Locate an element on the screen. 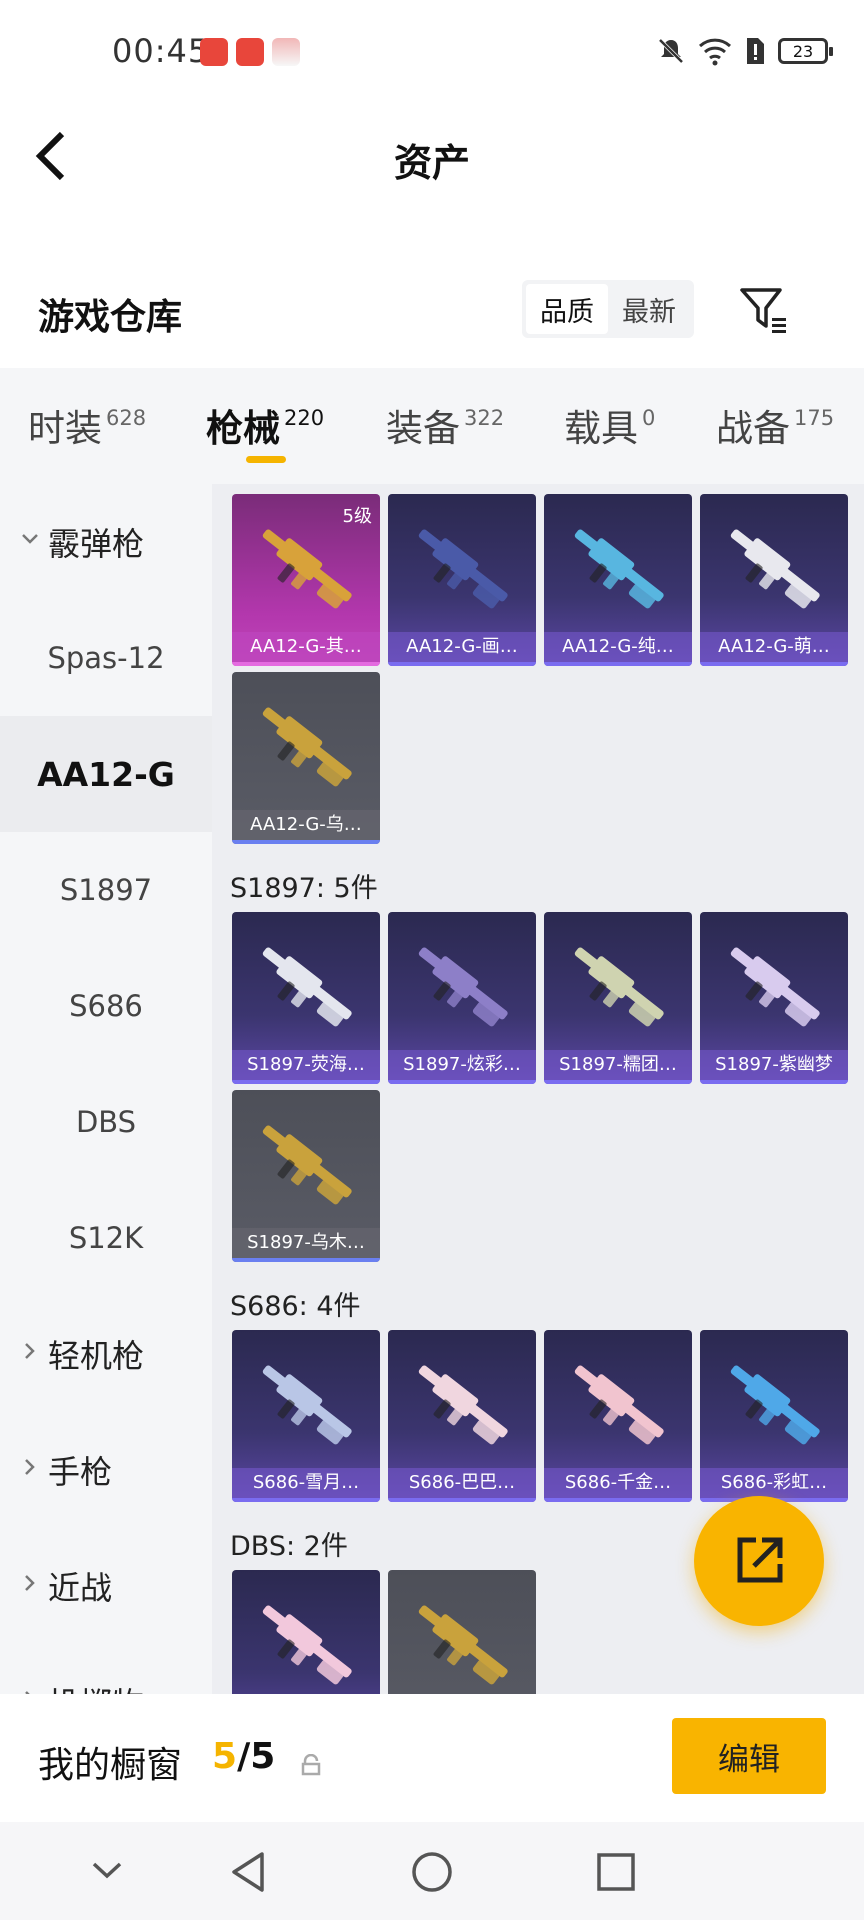 The image size is (864, 1920). warehouse-bar: 游戏仓库 品质 最新 is located at coordinates (432, 318).